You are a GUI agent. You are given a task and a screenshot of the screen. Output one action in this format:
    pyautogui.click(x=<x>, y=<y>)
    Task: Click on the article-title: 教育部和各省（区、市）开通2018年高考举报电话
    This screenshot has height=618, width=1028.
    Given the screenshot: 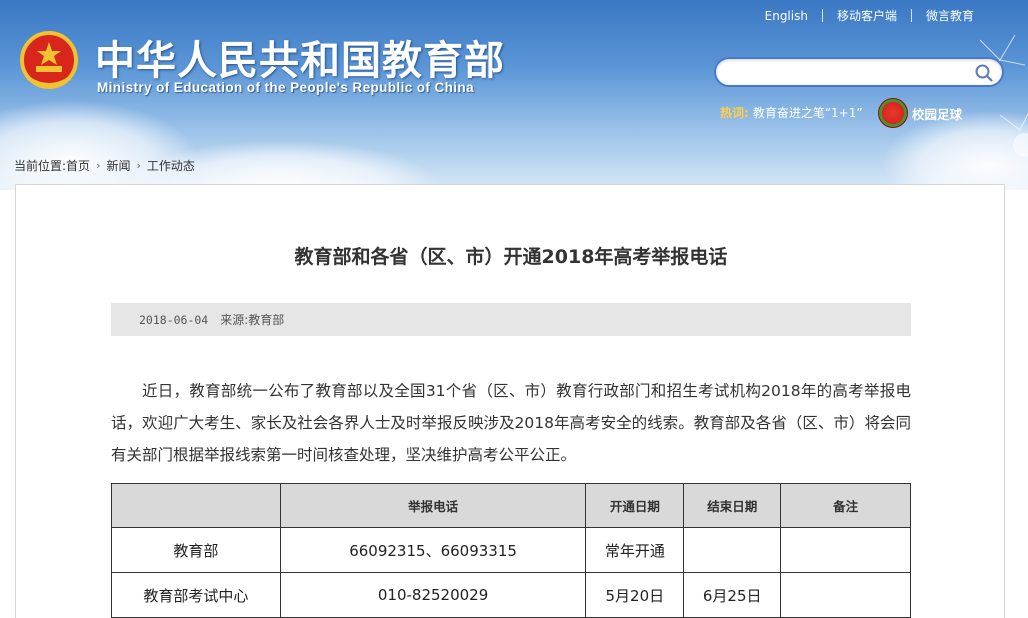 What is the action you would take?
    pyautogui.click(x=511, y=257)
    